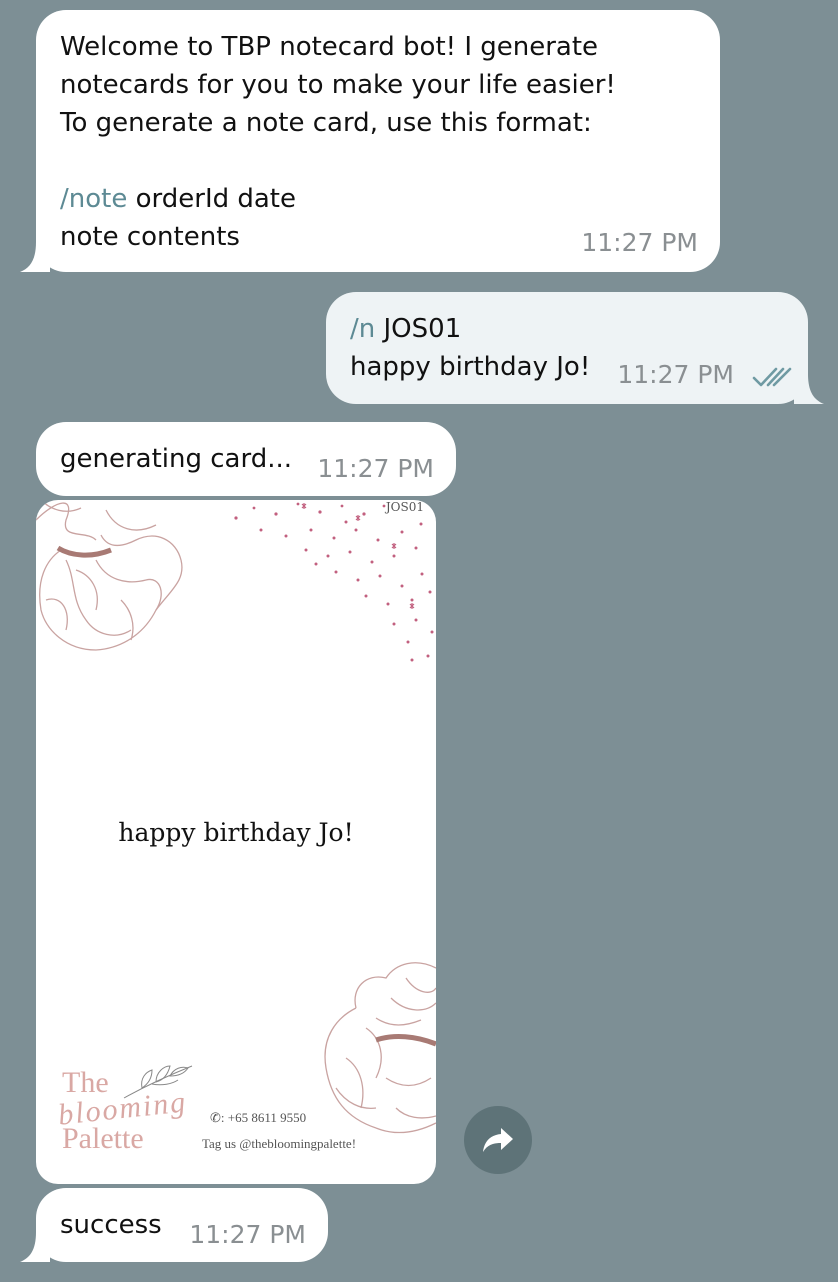 Image resolution: width=838 pixels, height=1282 pixels. Describe the element at coordinates (378, 161) in the screenshot. I see `welcome-blank-line` at that location.